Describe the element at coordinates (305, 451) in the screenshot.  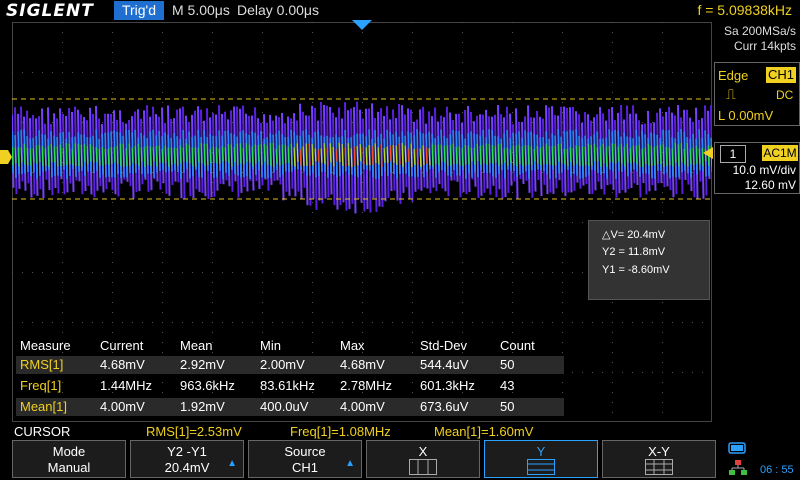
I see `softkey-label: Source` at that location.